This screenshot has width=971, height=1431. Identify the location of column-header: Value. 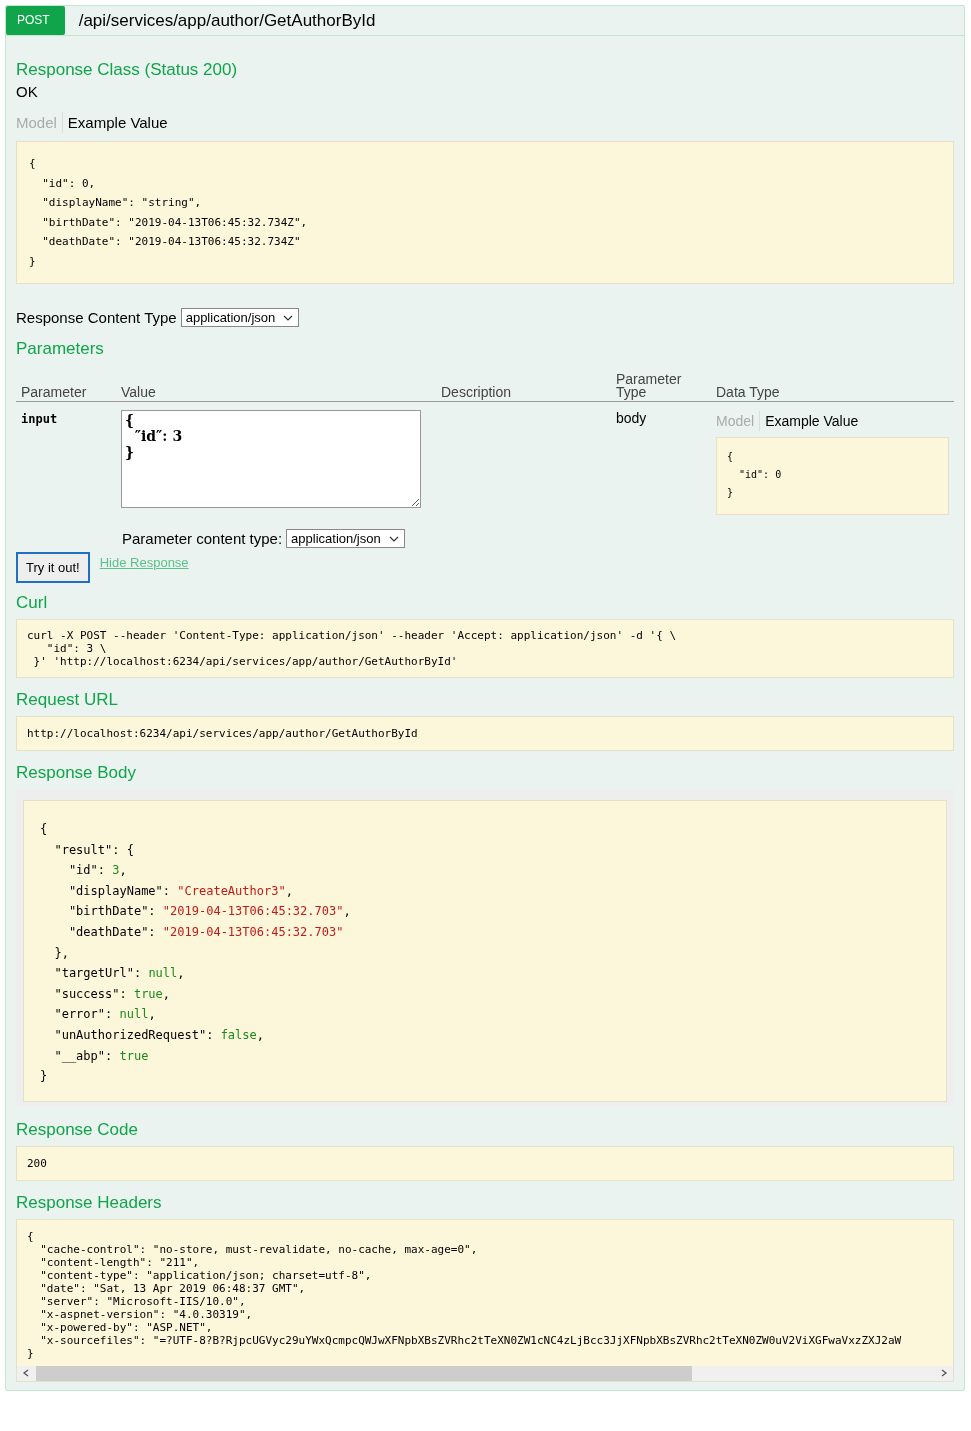
(138, 392).